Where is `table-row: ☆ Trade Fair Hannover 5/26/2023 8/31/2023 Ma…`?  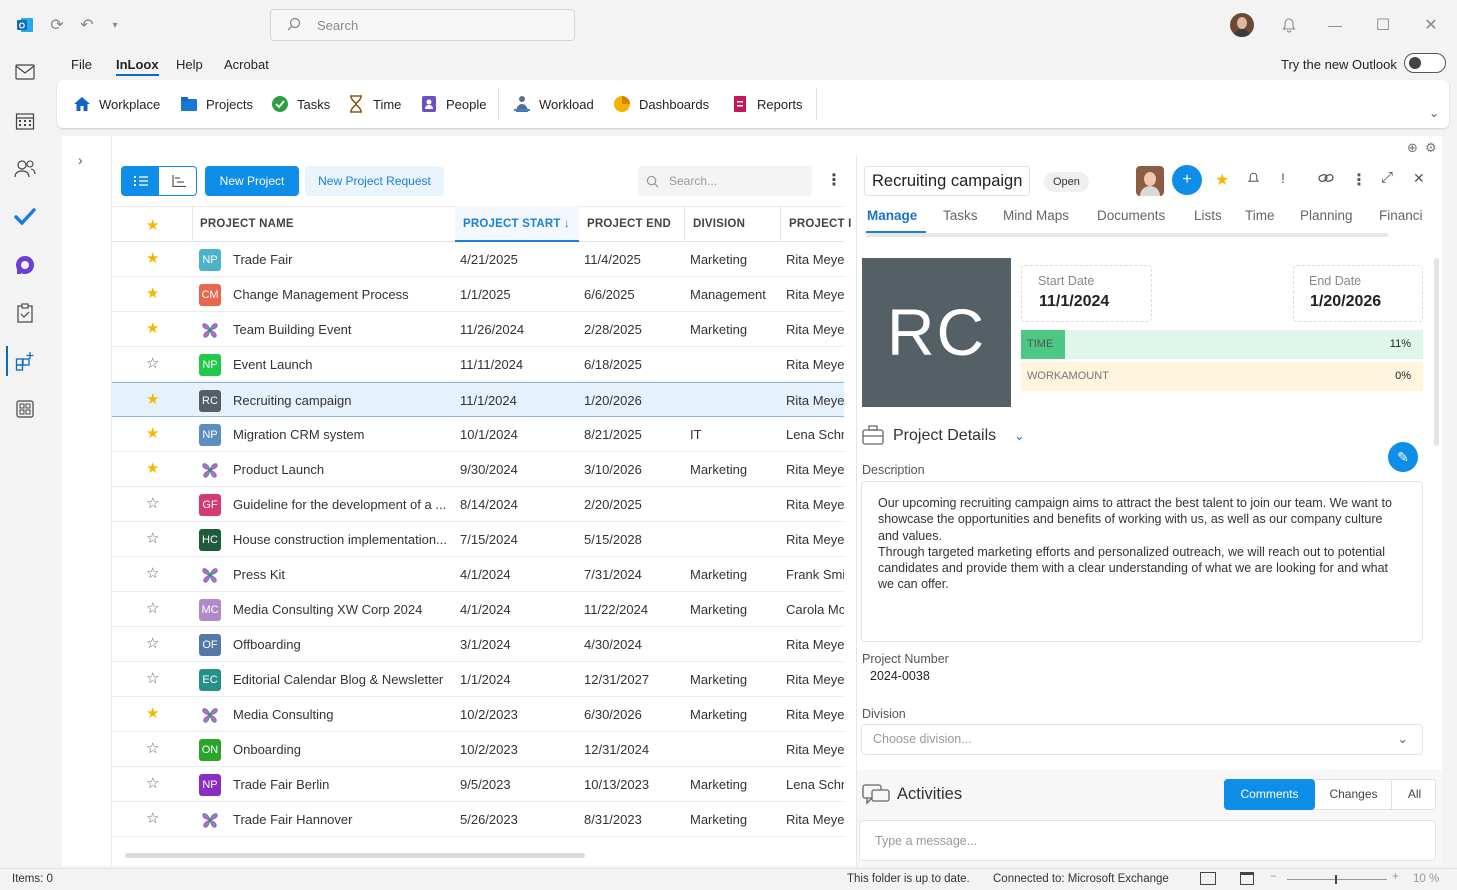 table-row: ☆ Trade Fair Hannover 5/26/2023 8/31/2023 Ma… is located at coordinates (478, 819).